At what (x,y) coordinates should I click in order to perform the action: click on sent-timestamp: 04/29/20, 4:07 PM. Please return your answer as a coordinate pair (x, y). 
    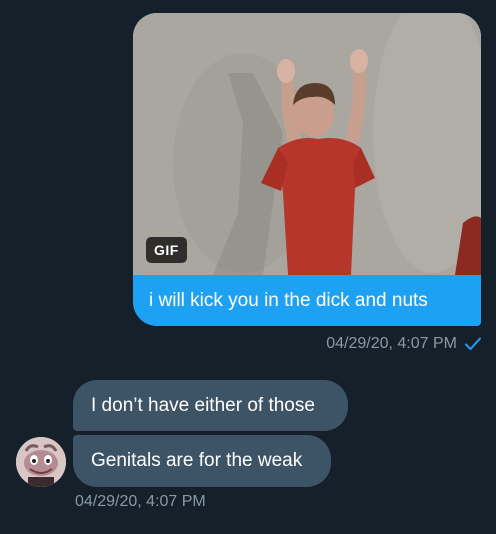
    Looking at the image, I should click on (391, 343).